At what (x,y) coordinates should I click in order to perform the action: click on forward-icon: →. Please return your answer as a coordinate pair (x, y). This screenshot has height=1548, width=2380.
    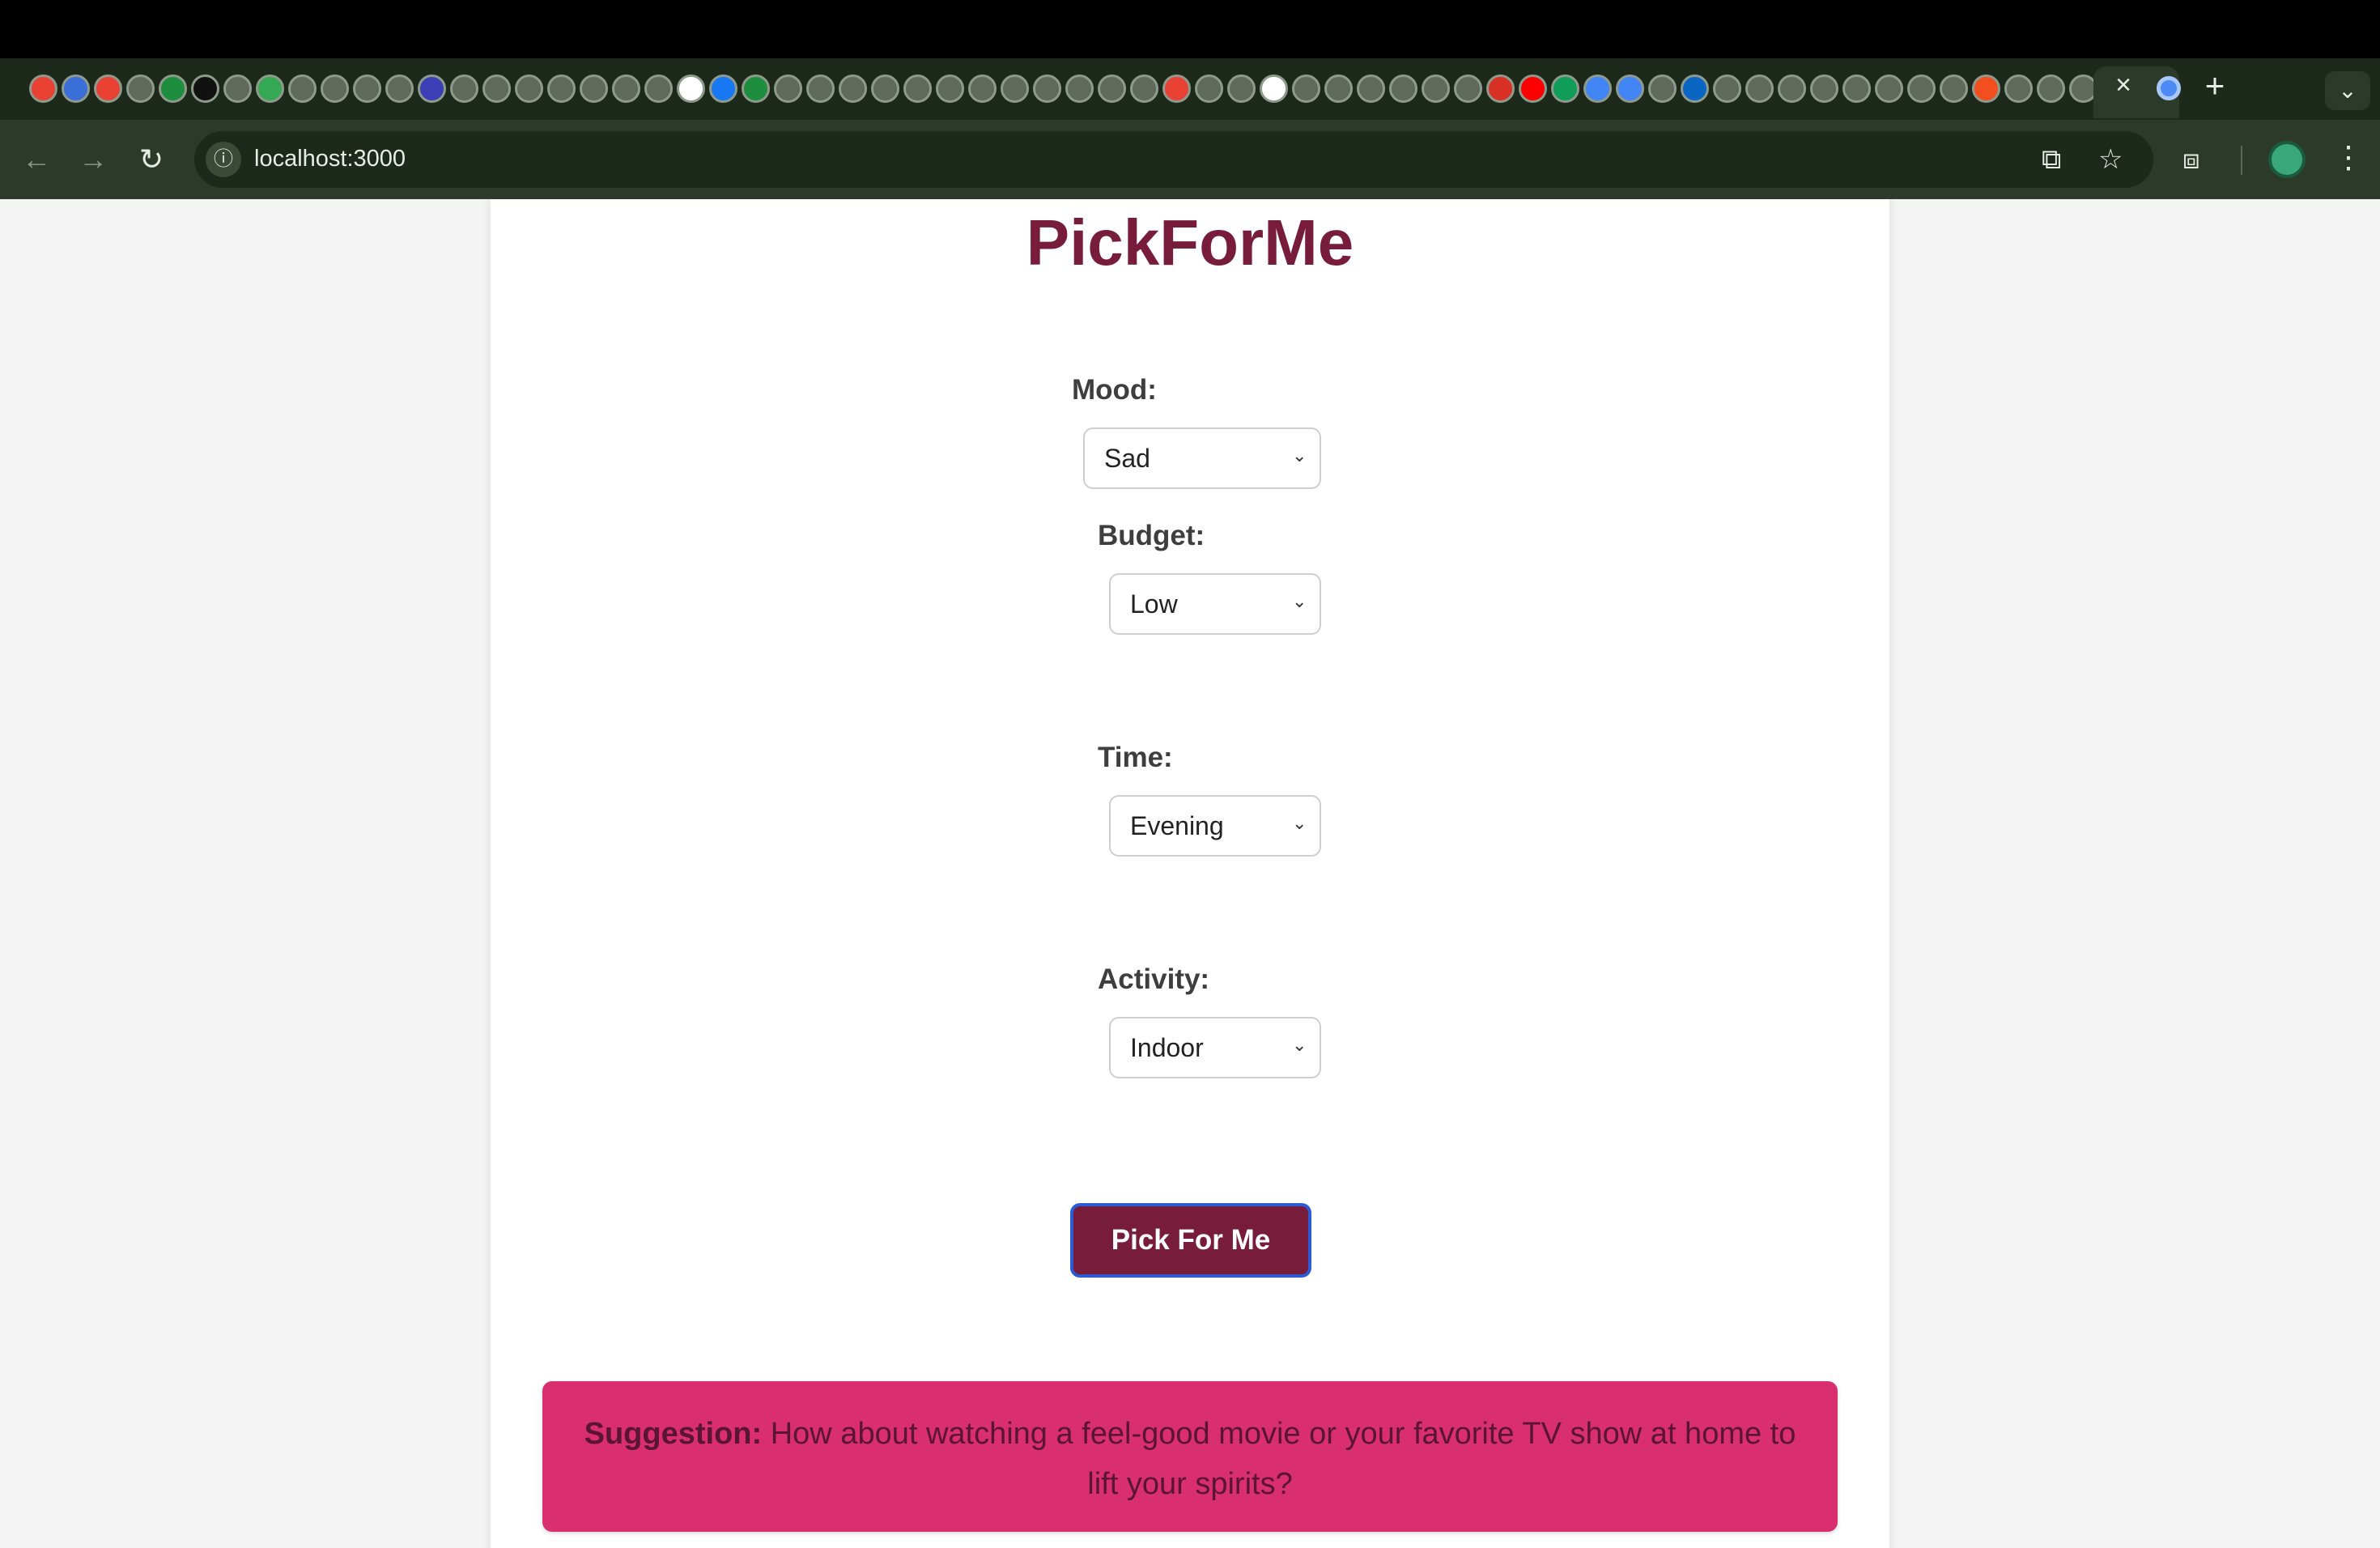
    Looking at the image, I should click on (93, 159).